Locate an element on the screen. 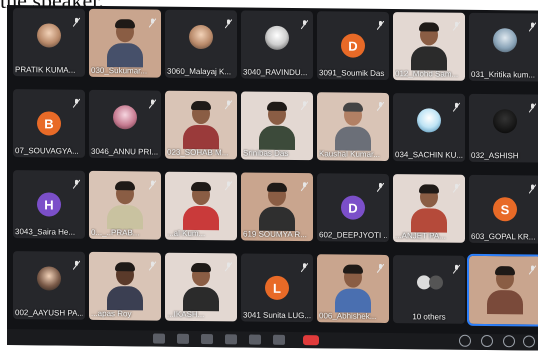  avatar-initial: L is located at coordinates (277, 287).